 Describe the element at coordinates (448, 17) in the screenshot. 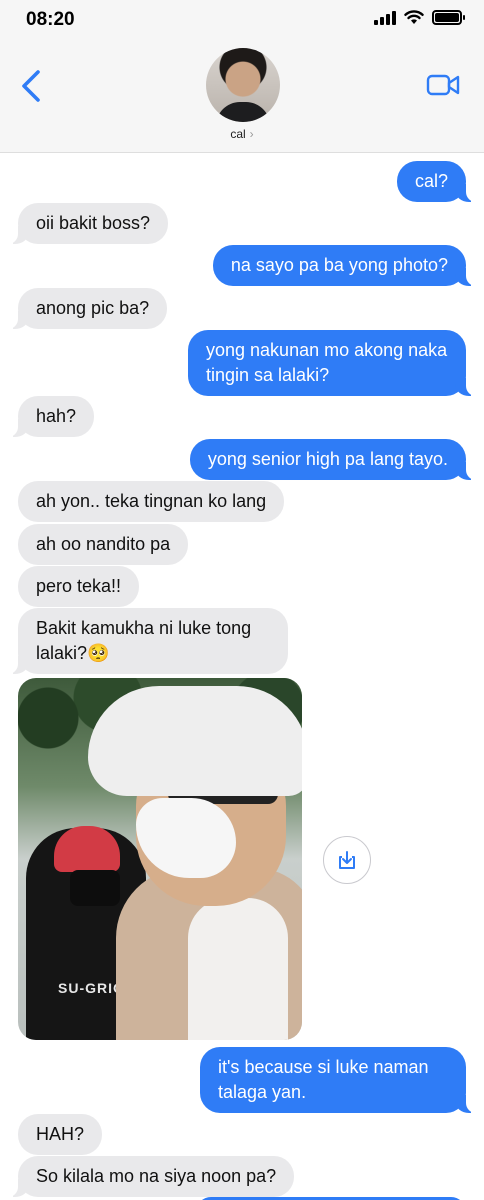

I see `battery-icon` at that location.